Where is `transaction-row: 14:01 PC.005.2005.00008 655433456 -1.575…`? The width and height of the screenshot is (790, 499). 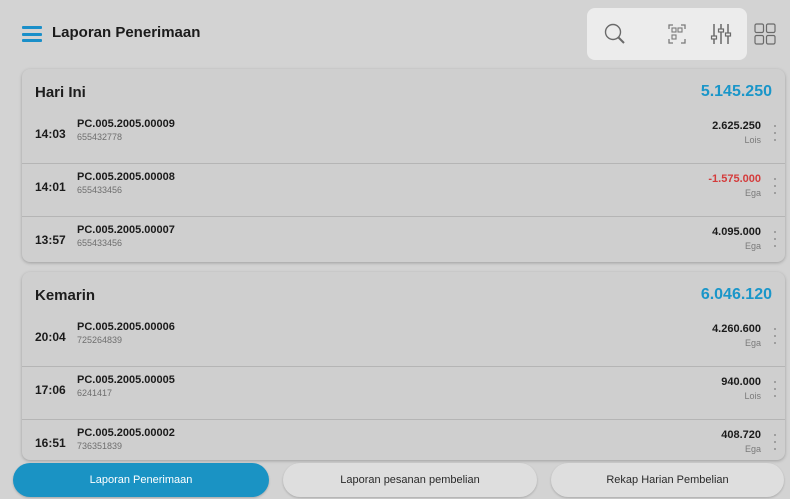
transaction-row: 14:01 PC.005.2005.00008 655433456 -1.575… is located at coordinates (403, 190).